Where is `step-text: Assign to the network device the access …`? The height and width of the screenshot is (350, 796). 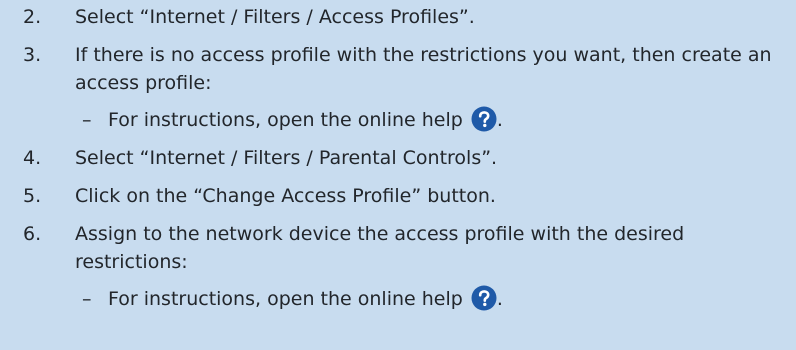
step-text: Assign to the network device the access … is located at coordinates (380, 248).